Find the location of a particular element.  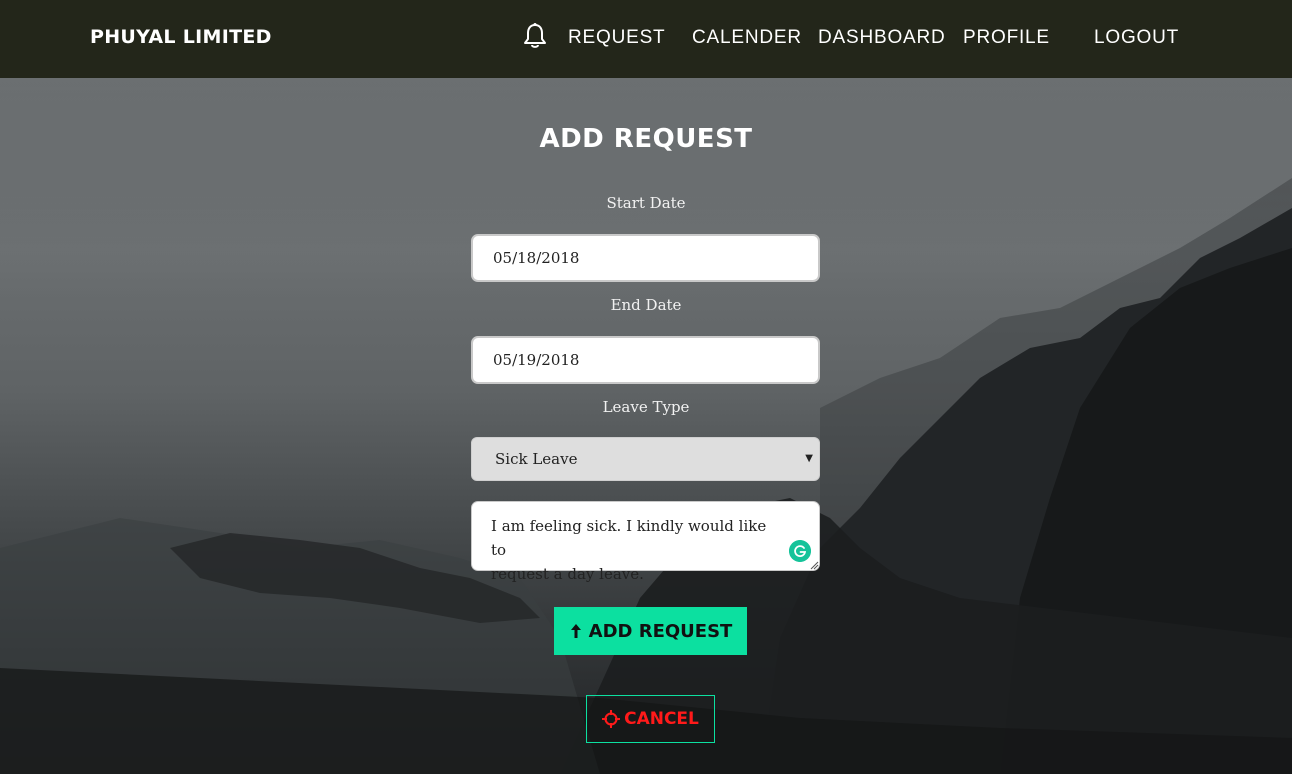

reason-text-line: request a day leave. is located at coordinates (567, 574).